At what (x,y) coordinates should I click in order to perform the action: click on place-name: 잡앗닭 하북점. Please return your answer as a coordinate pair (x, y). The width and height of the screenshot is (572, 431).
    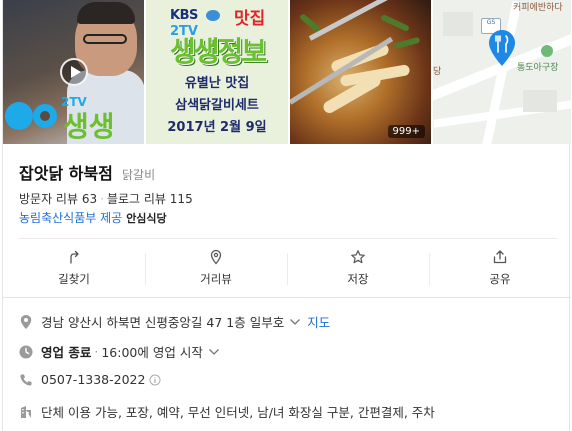
    Looking at the image, I should click on (66, 173).